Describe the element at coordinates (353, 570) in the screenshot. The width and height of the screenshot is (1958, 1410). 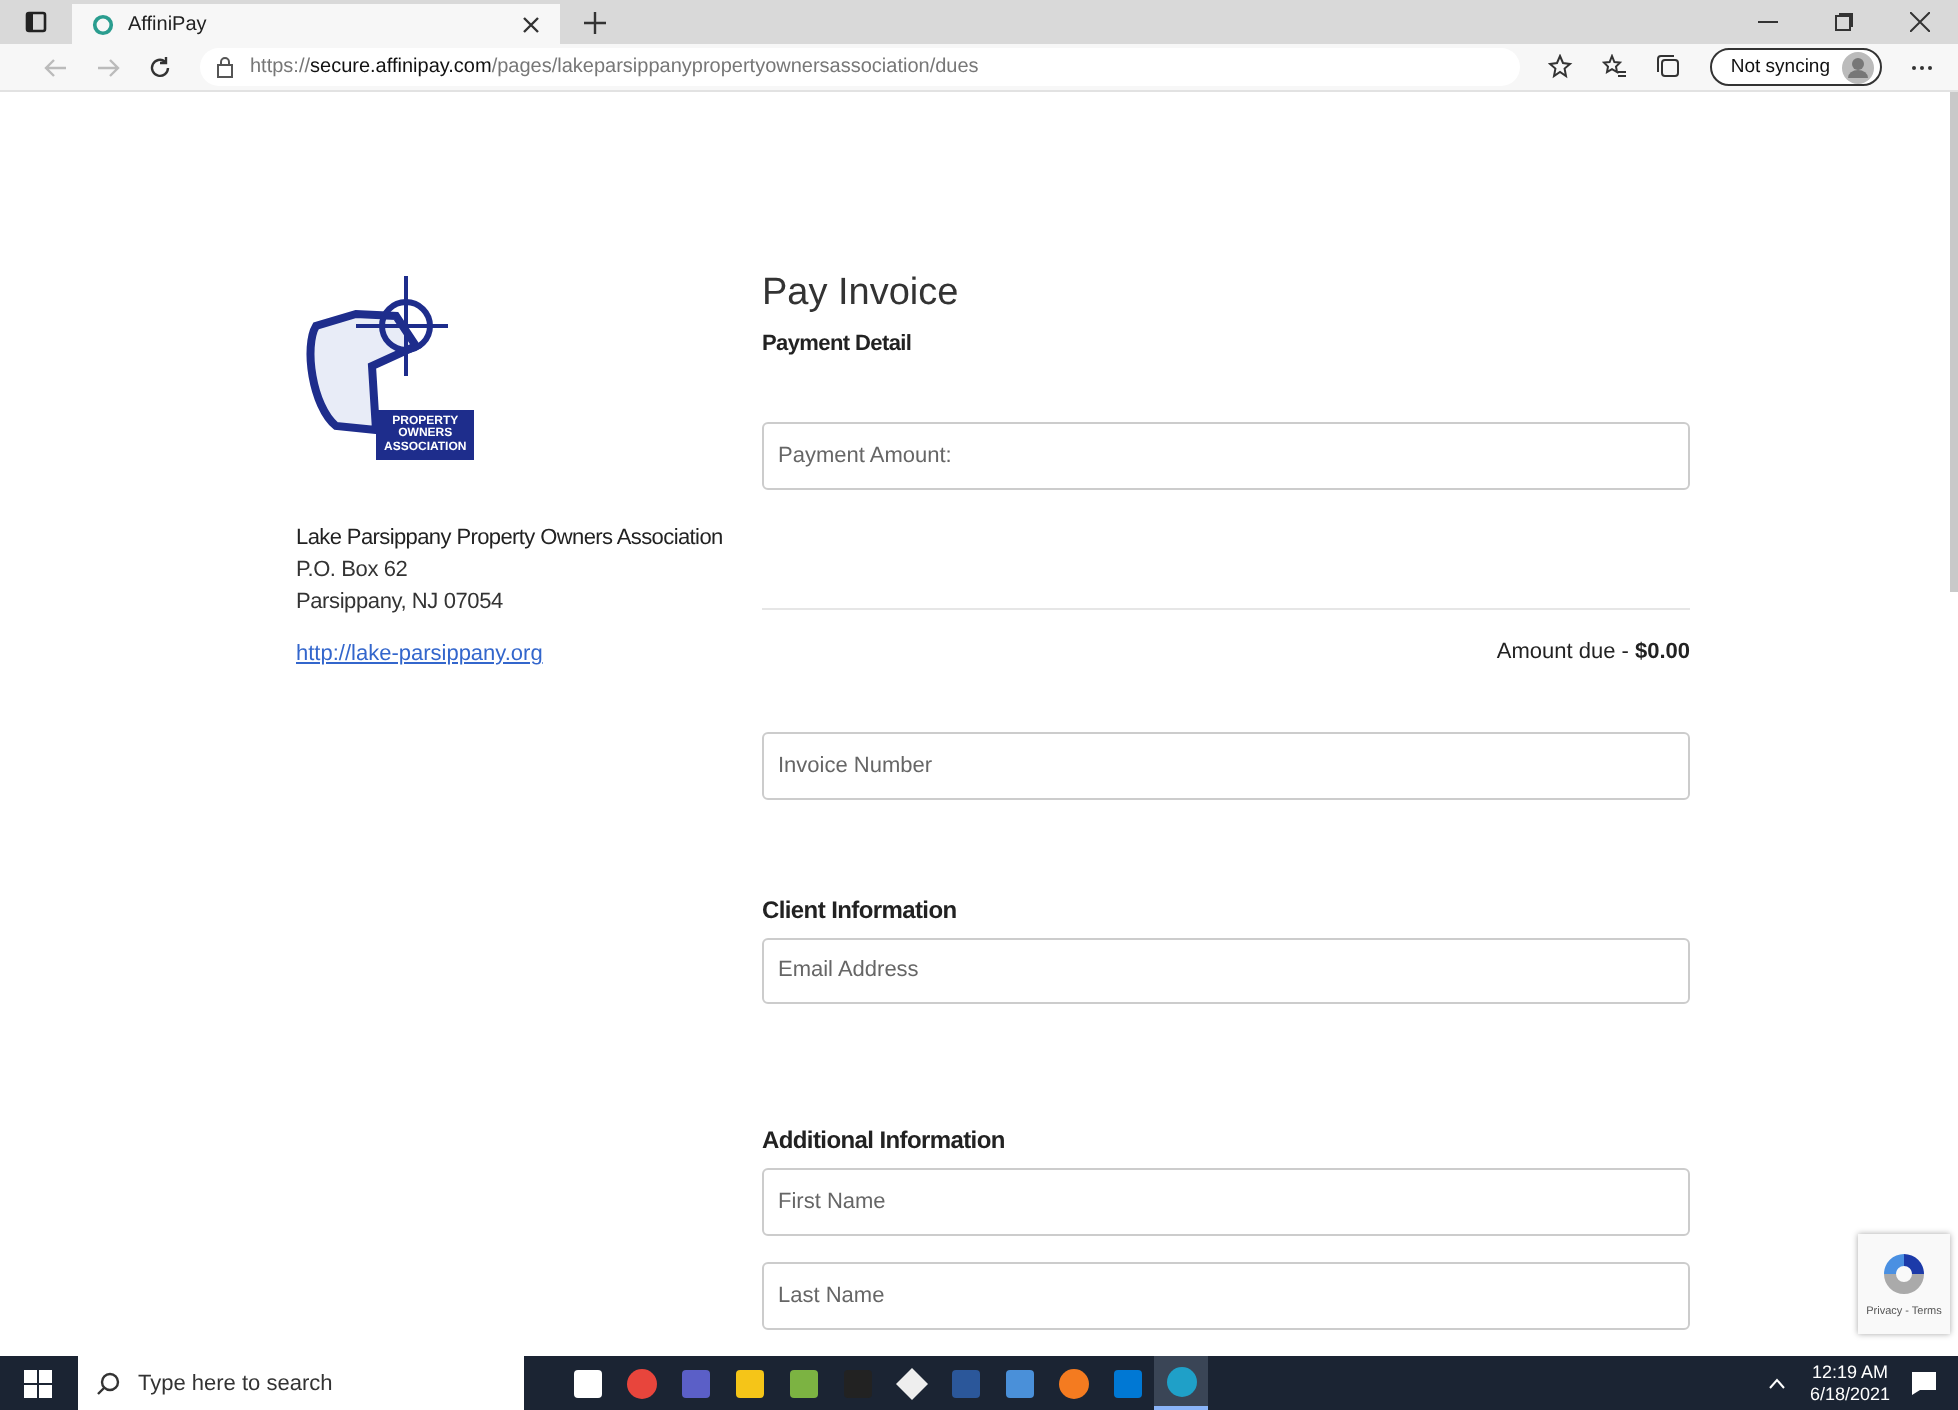
I see `address-line: P.O. Box 62` at that location.